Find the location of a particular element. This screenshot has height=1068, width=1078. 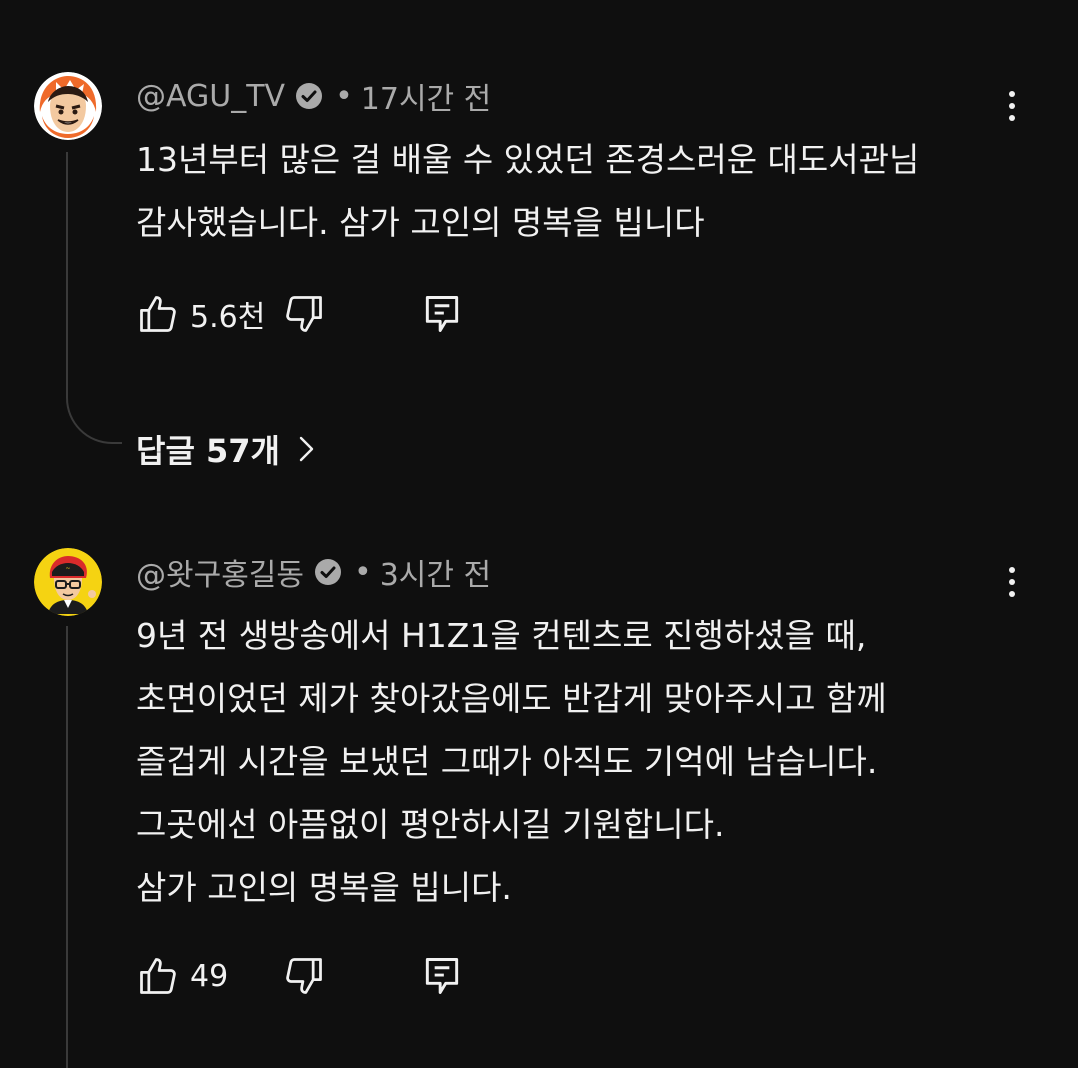

comment-text-line: 초면이었던 제가 찾아갔음에도 반갑게 맞아주시고 함께 is located at coordinates (511, 698).